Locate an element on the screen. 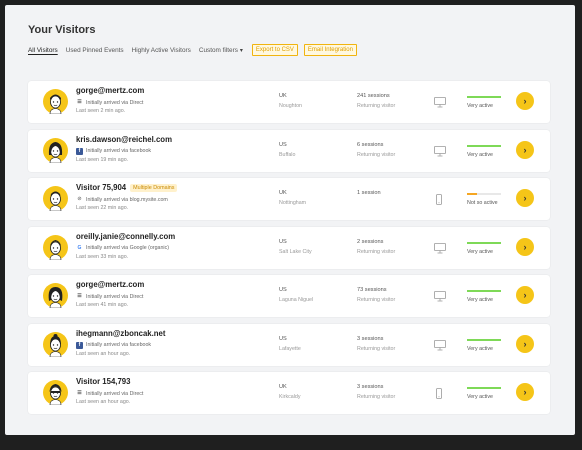 The image size is (582, 450). chevron-down-icon: ▾ is located at coordinates (241, 50).